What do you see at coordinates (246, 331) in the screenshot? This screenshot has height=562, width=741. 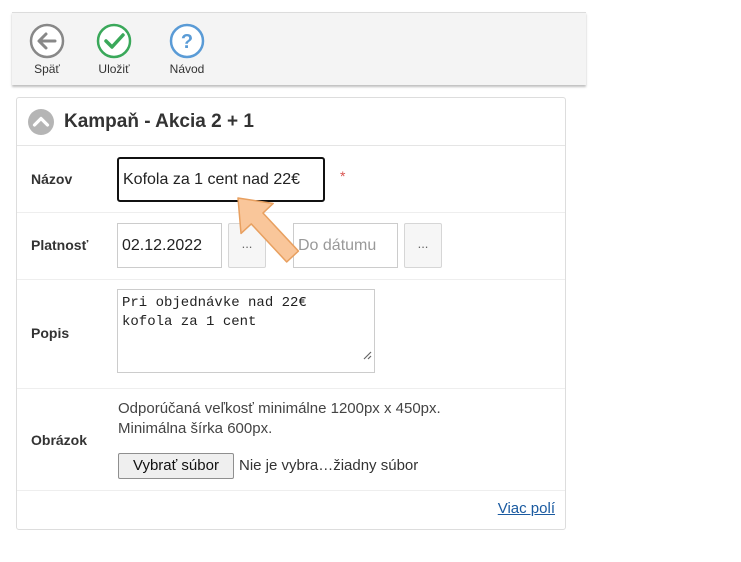 I see `description-textarea: Pri objednávke nad 22€ kofola za 1 cent` at bounding box center [246, 331].